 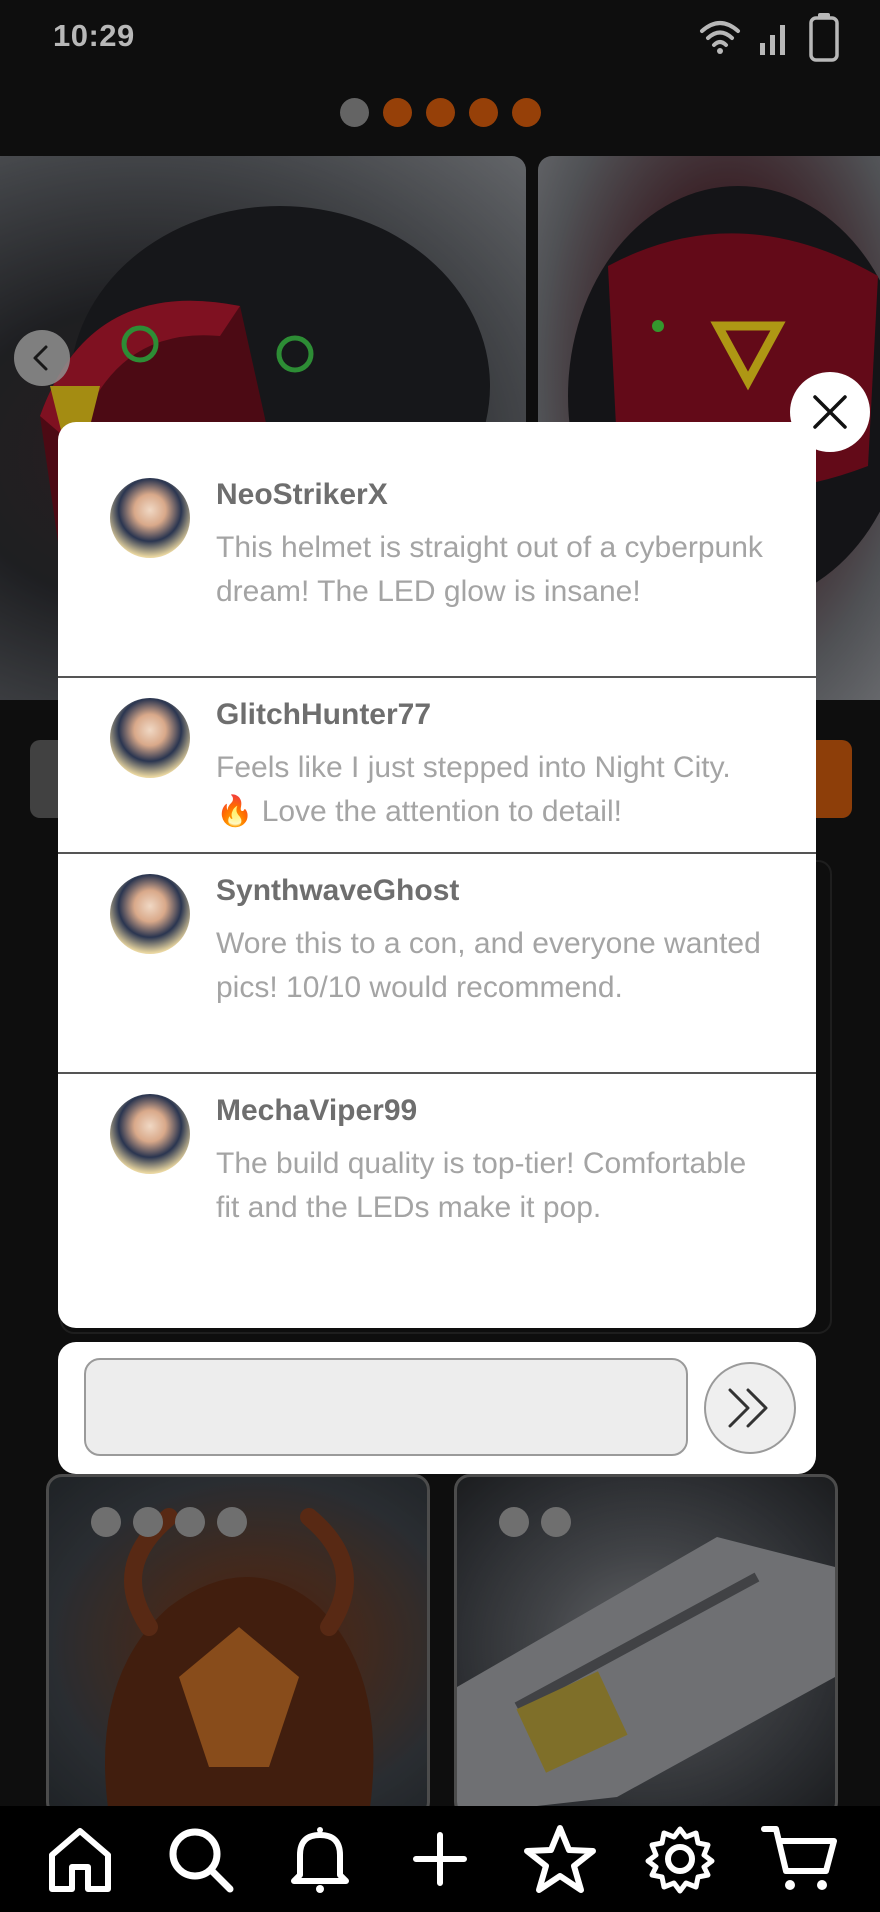 What do you see at coordinates (386, 1407) in the screenshot?
I see `comment-input` at bounding box center [386, 1407].